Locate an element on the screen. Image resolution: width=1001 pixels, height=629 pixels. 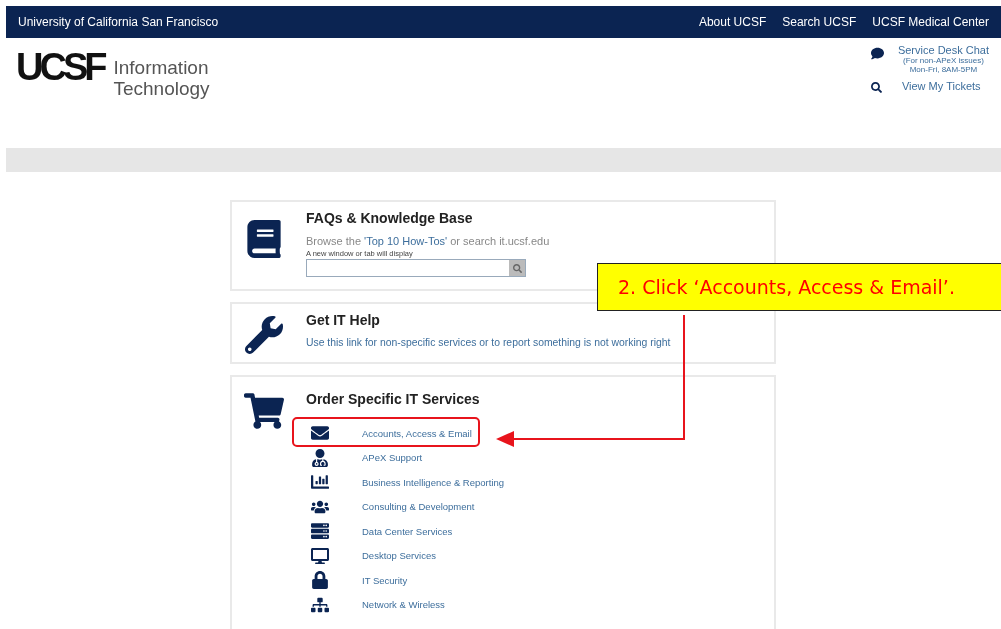
card-title: Get IT Help is located at coordinates (343, 320).